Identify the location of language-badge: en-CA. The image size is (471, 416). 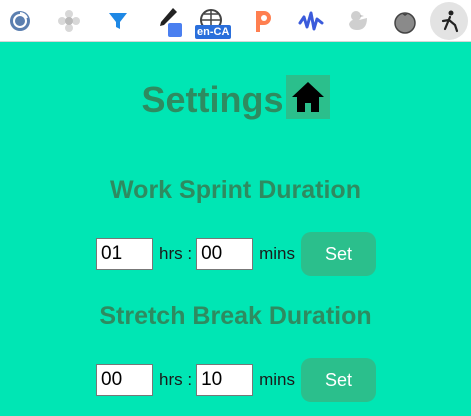
(213, 32).